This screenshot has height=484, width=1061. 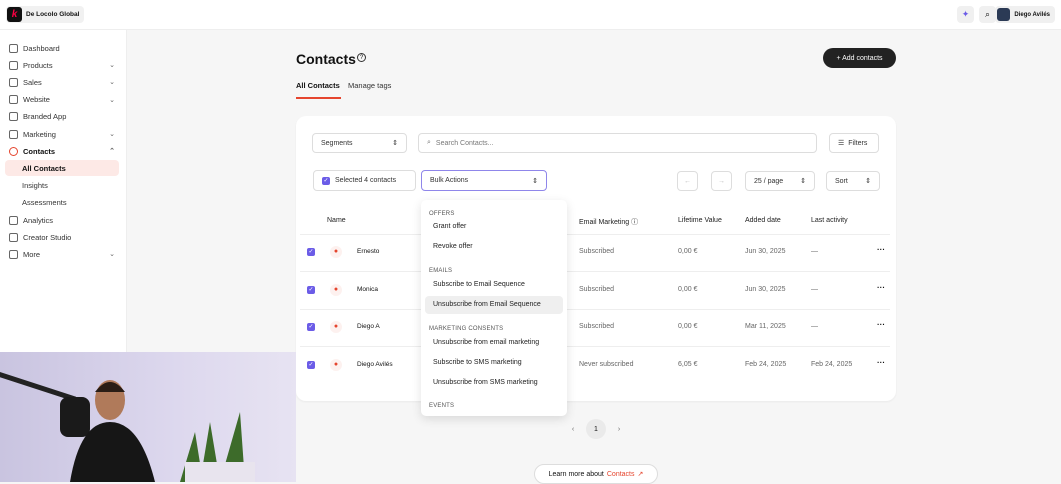 I want to click on column-header-lifetime-value: Lifetime Value, so click(x=700, y=220).